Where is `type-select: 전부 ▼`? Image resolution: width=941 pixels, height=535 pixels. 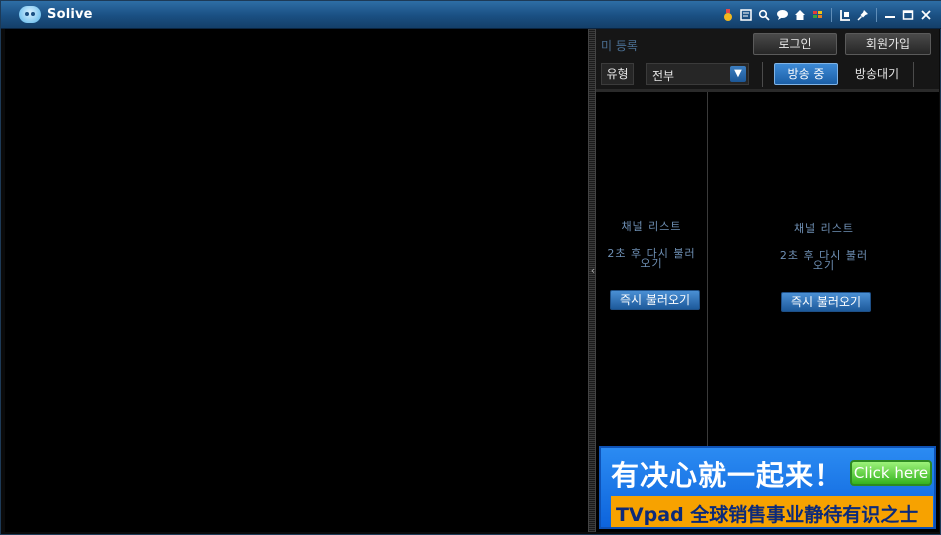
type-select: 전부 ▼ is located at coordinates (697, 74).